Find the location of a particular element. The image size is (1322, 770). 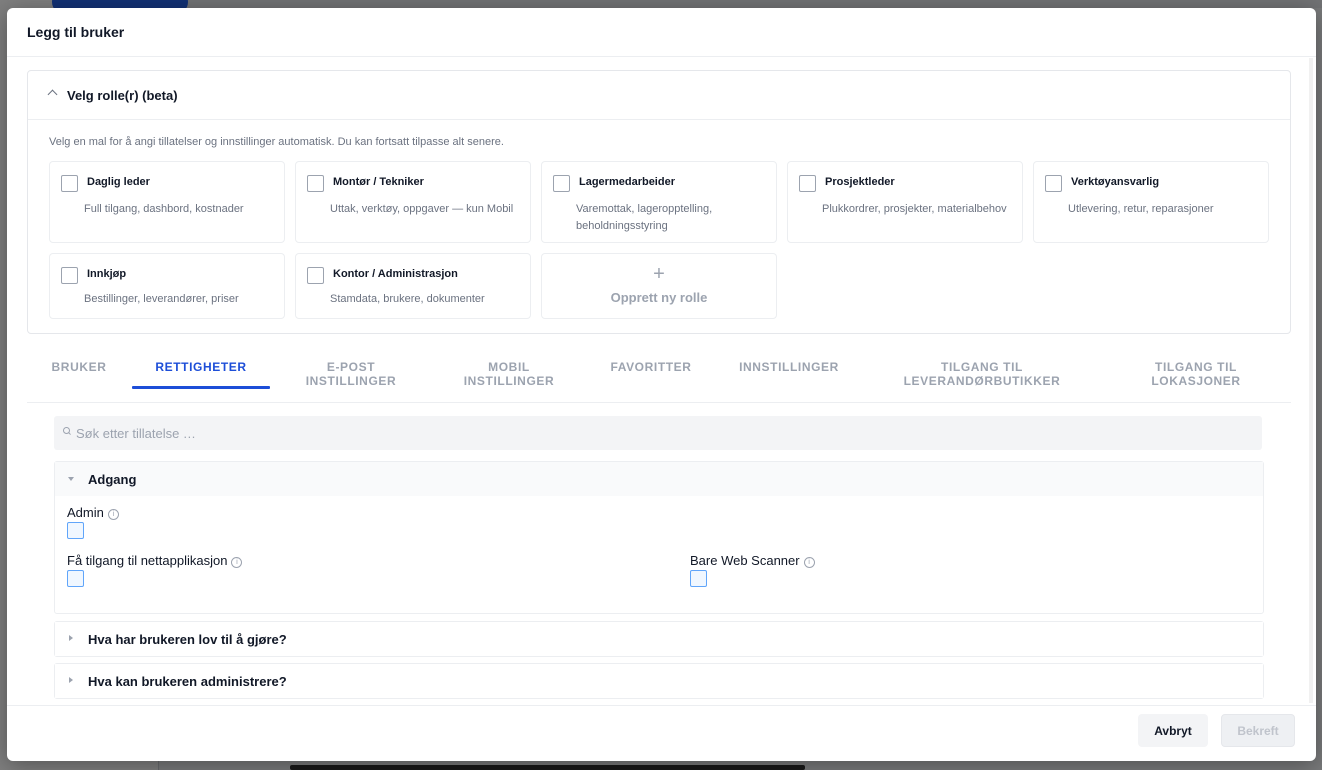

role-name: Verktøyansvarlig is located at coordinates (1115, 182).